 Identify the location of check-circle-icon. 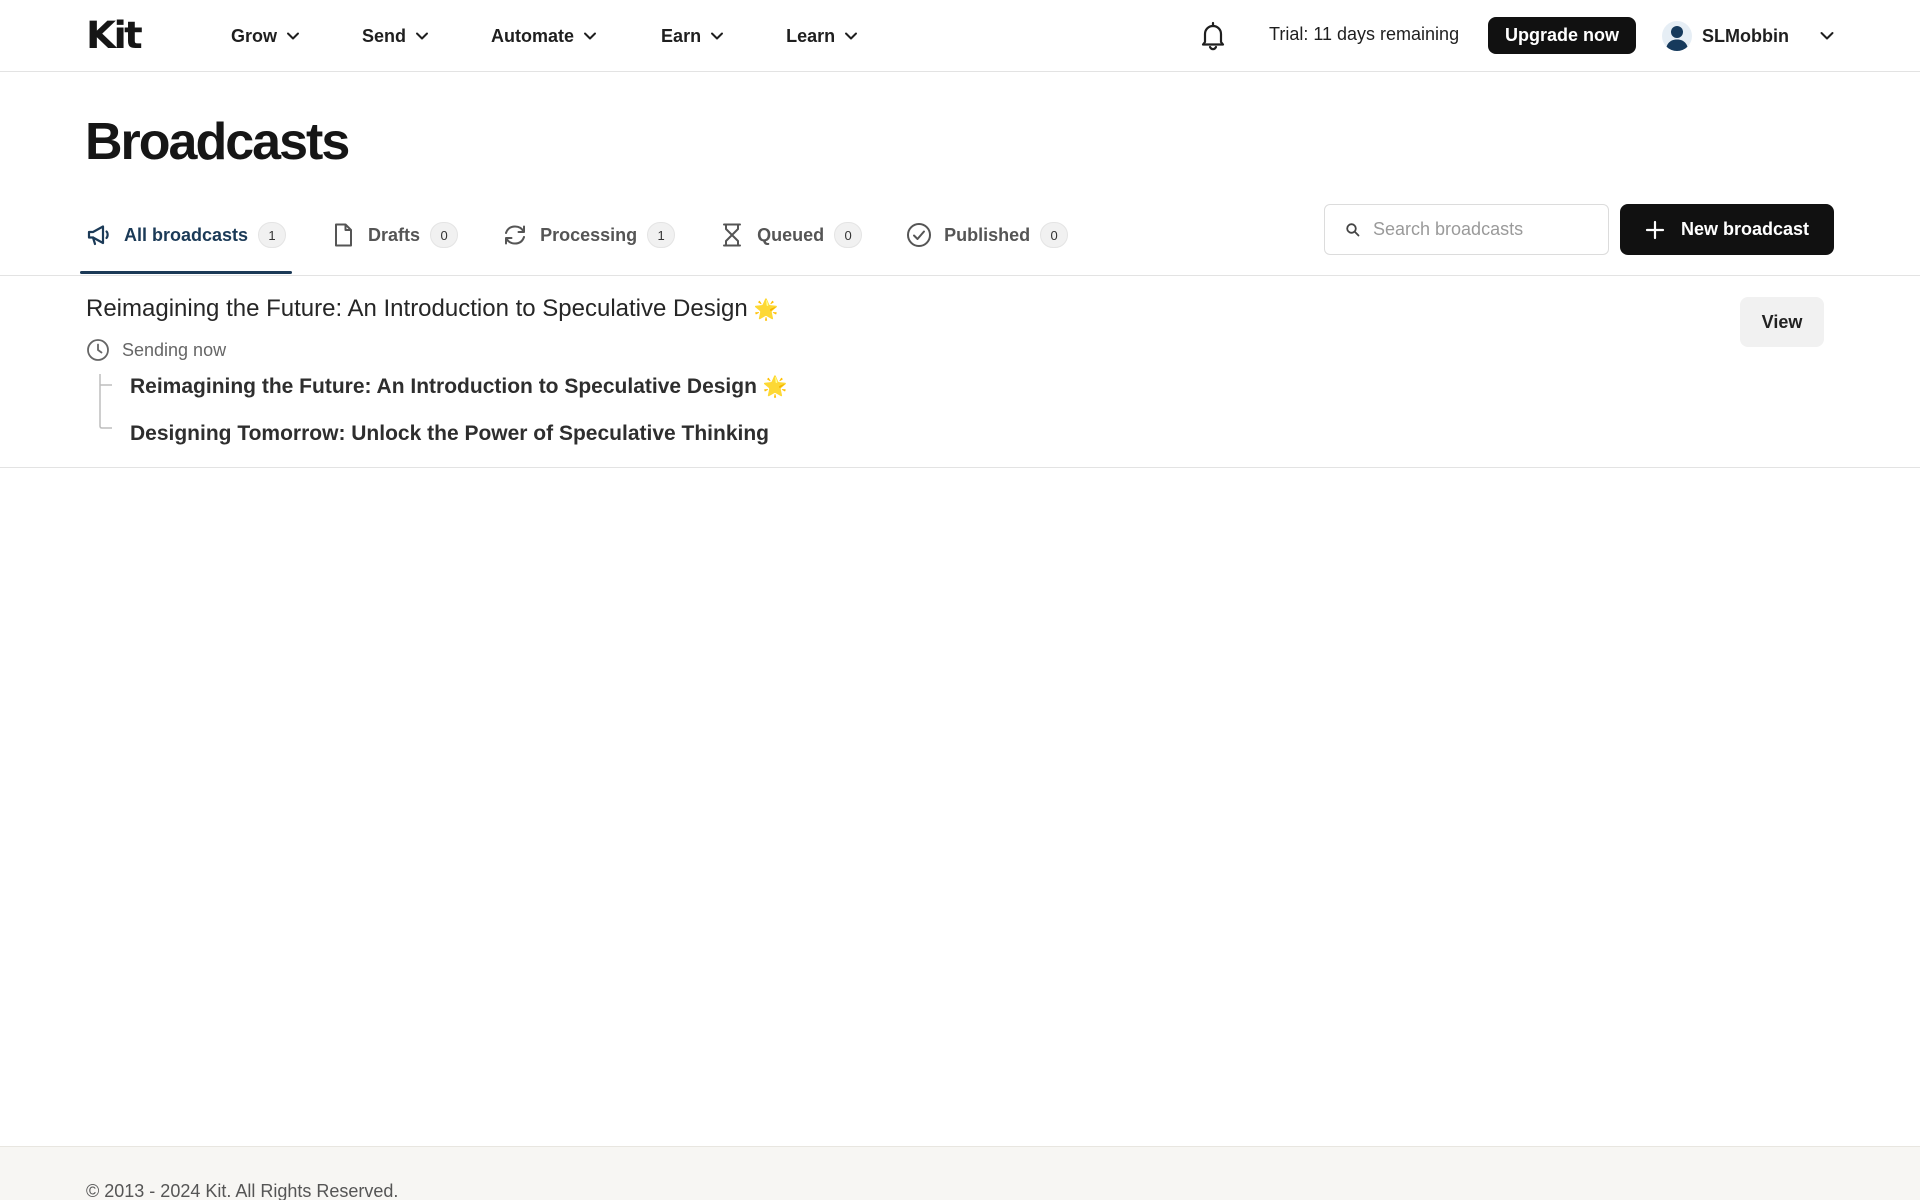
(919, 235).